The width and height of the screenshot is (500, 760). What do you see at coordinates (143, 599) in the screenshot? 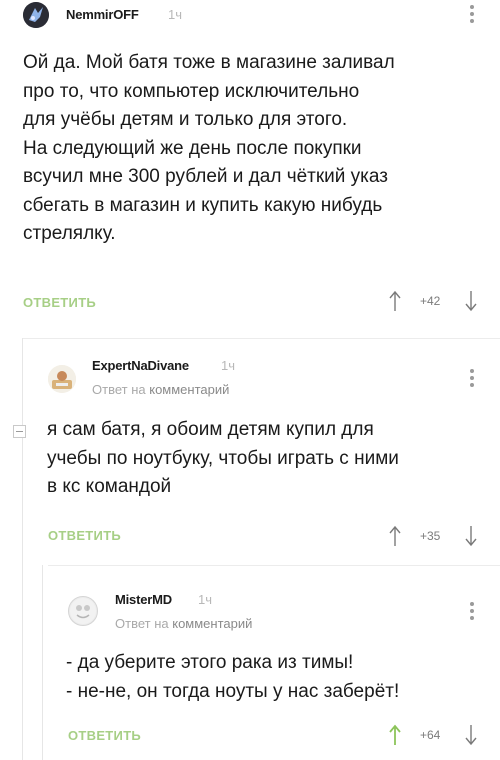
I see `author-name: MisterMD` at bounding box center [143, 599].